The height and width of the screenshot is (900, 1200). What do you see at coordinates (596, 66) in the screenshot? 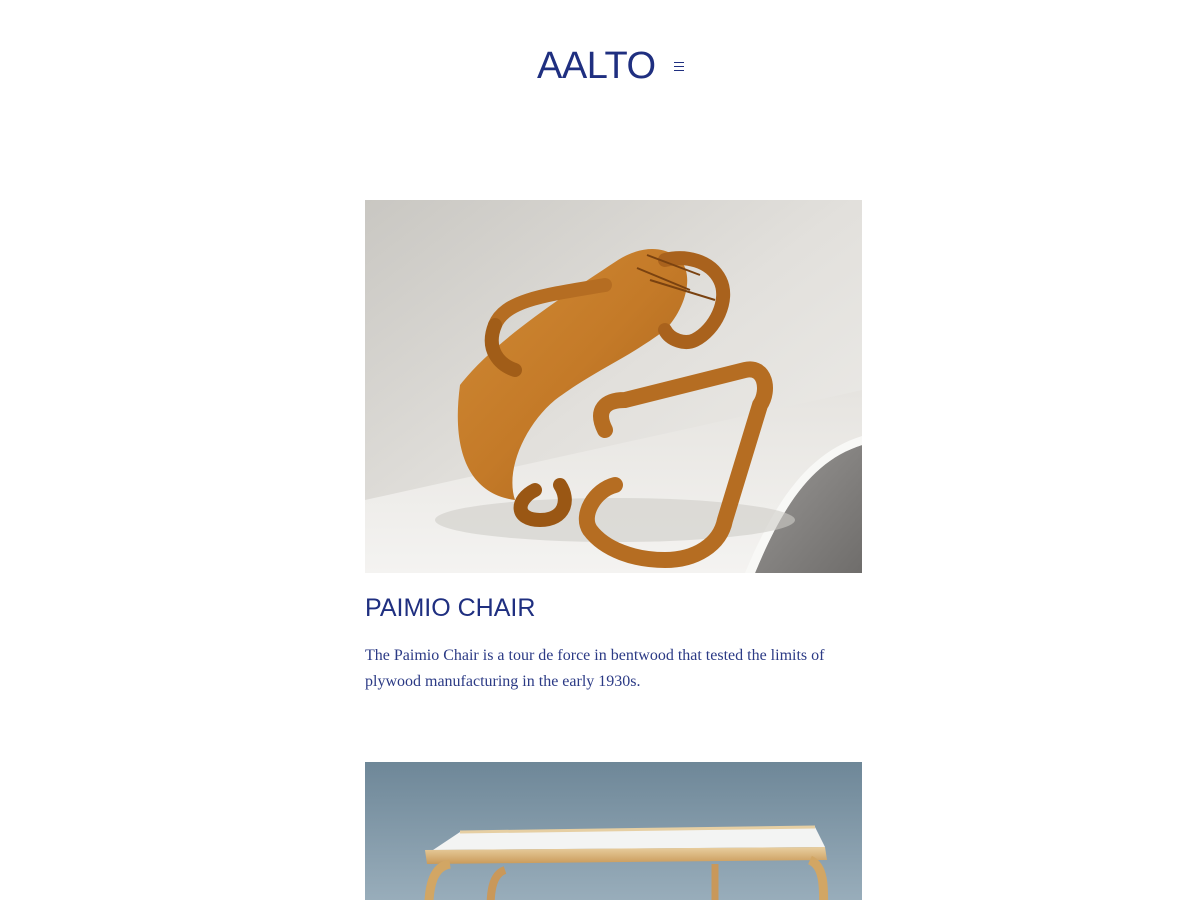
I see `site-logo: AALTO` at bounding box center [596, 66].